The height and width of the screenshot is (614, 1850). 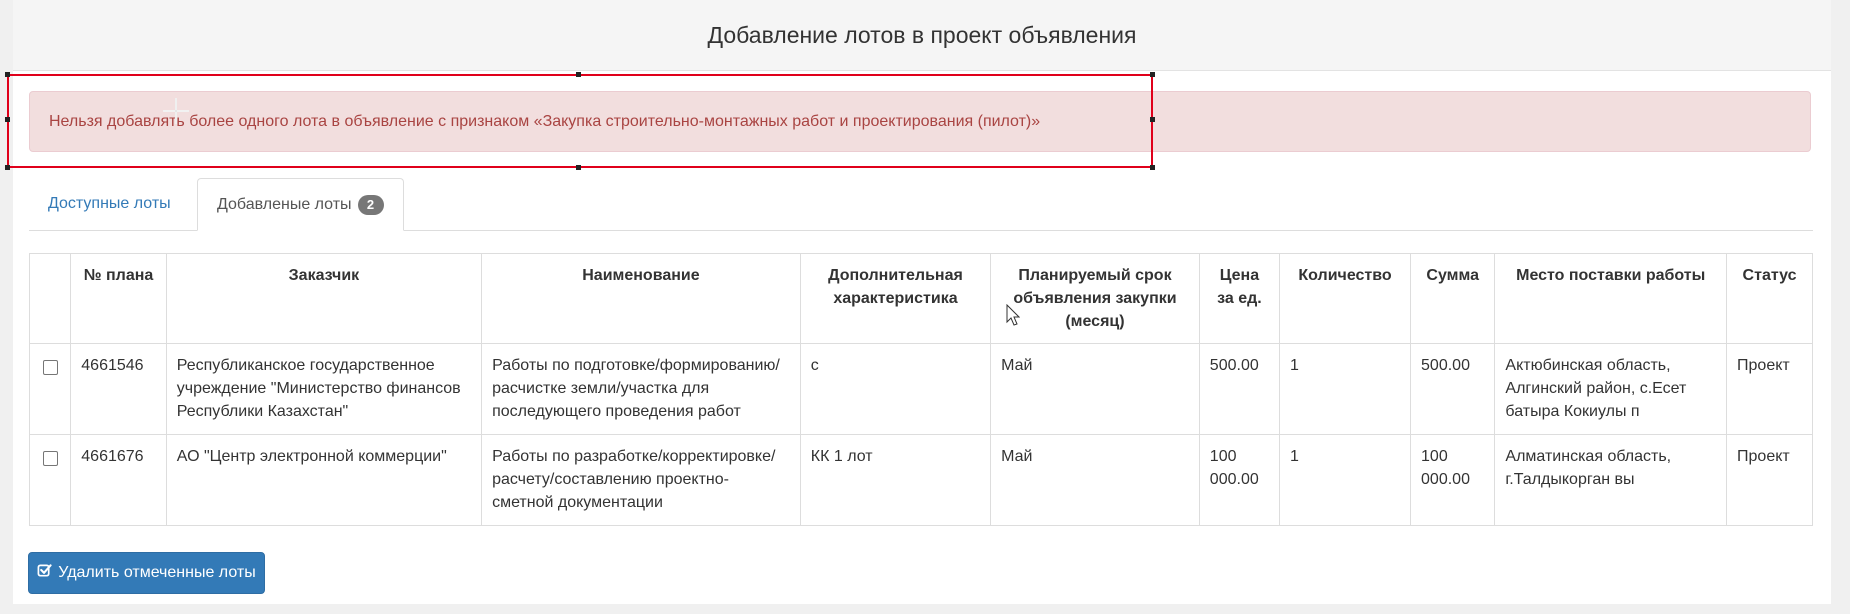 I want to click on cell-extra: с, so click(x=895, y=389).